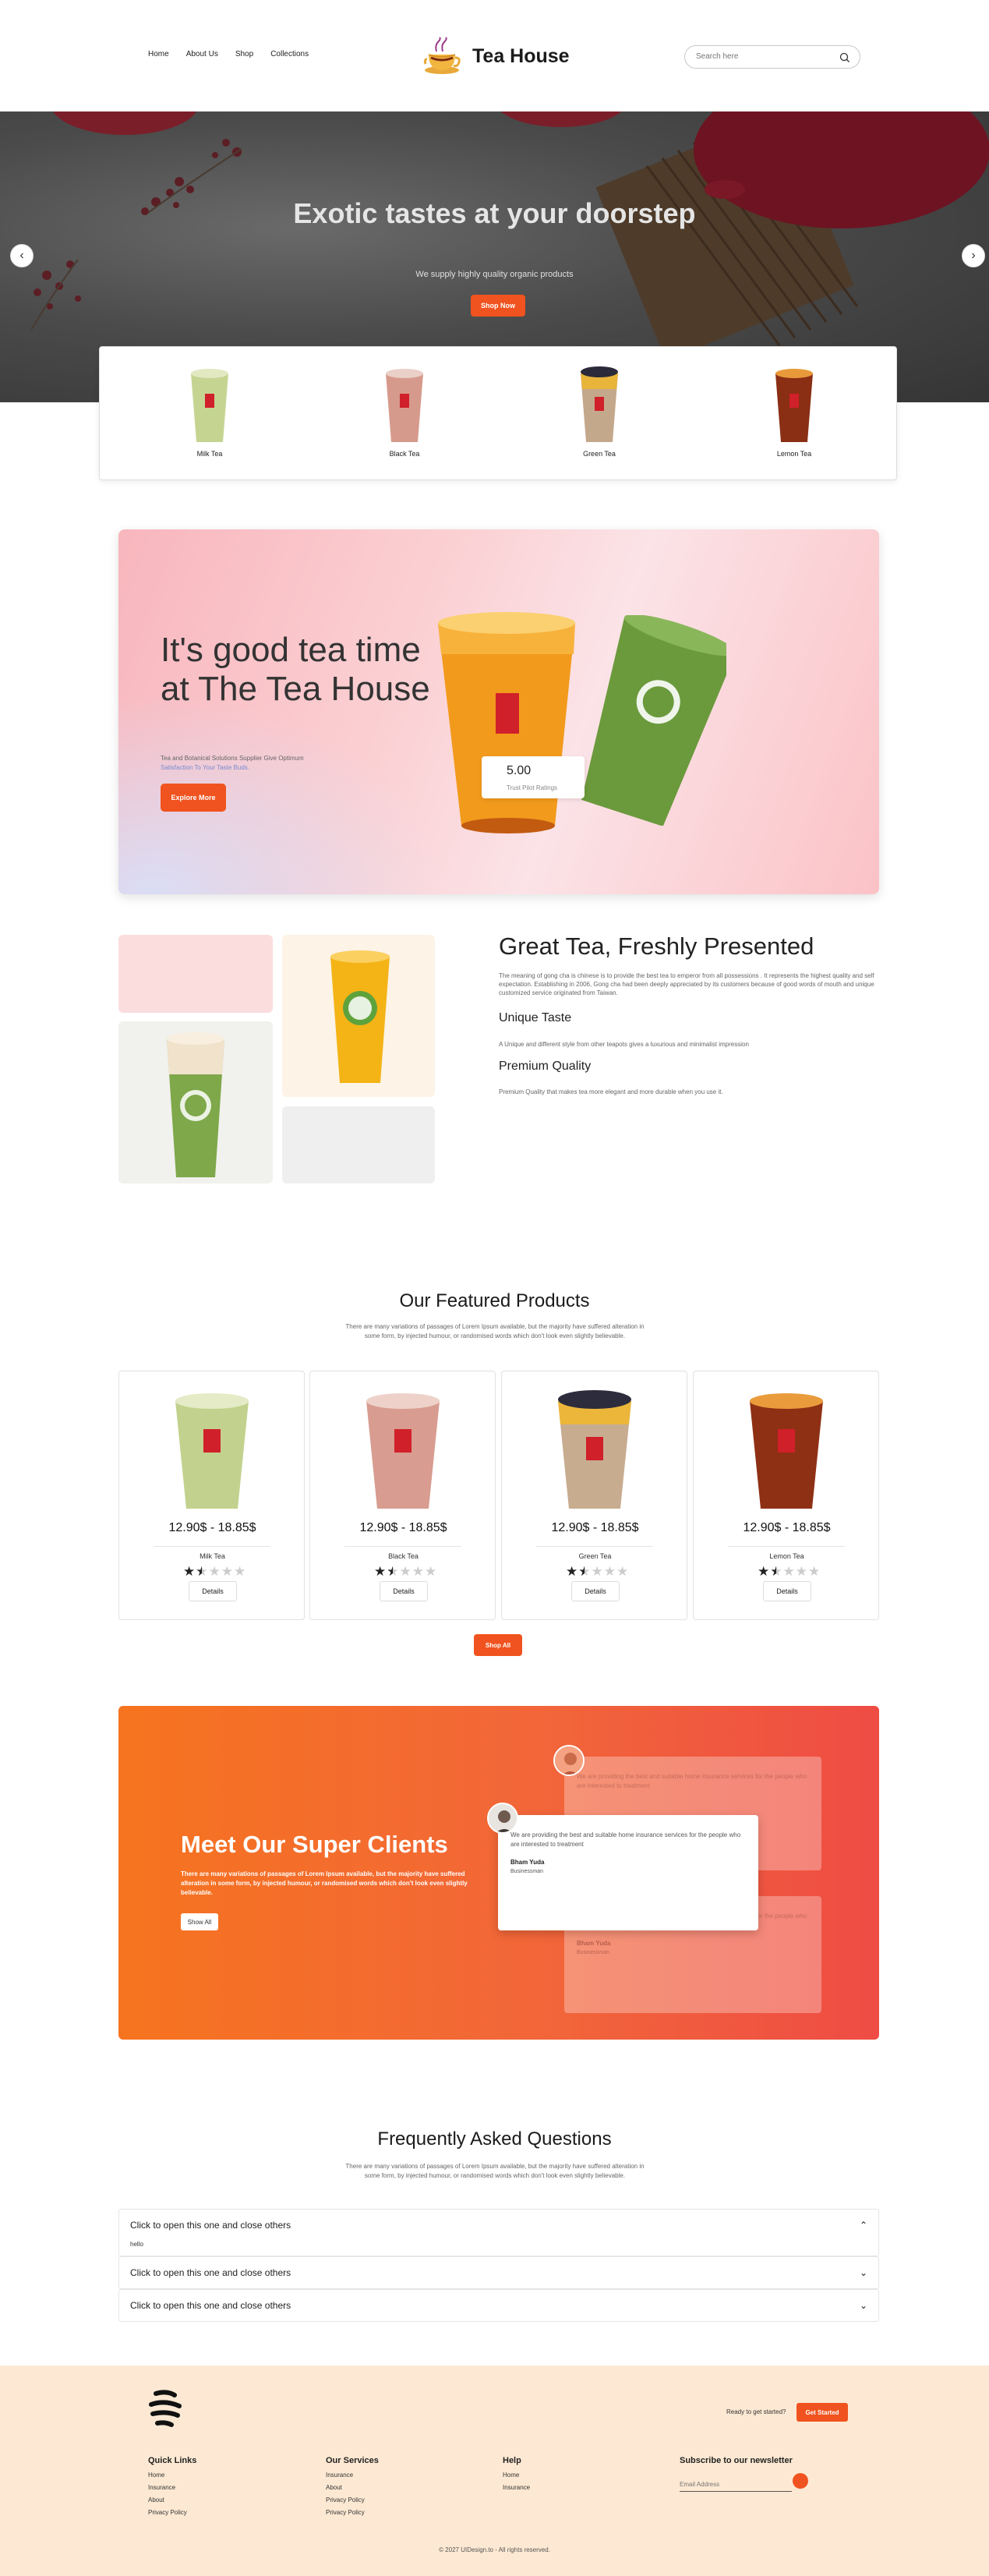 Image resolution: width=989 pixels, height=2576 pixels. What do you see at coordinates (165, 2408) in the screenshot?
I see `footer-logo-icon` at bounding box center [165, 2408].